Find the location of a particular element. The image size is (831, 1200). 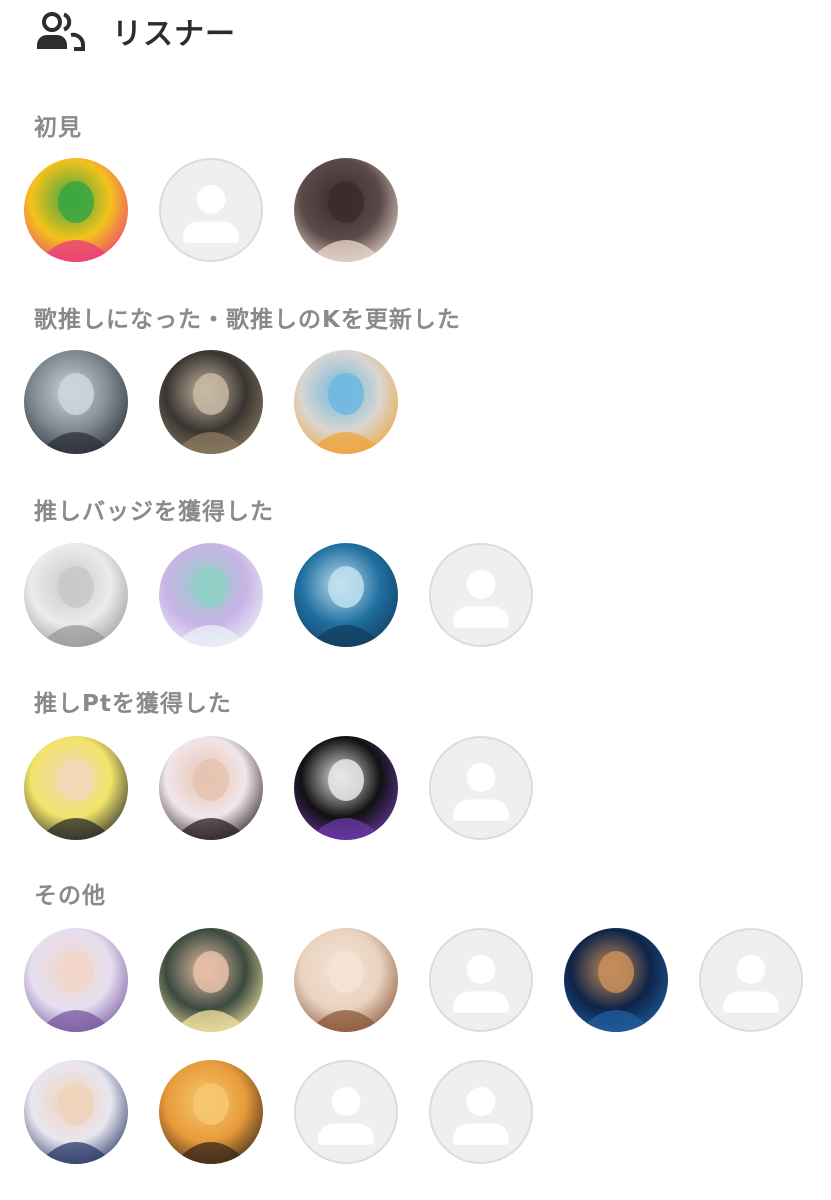

avatar-anime-girl-brown is located at coordinates (346, 980).